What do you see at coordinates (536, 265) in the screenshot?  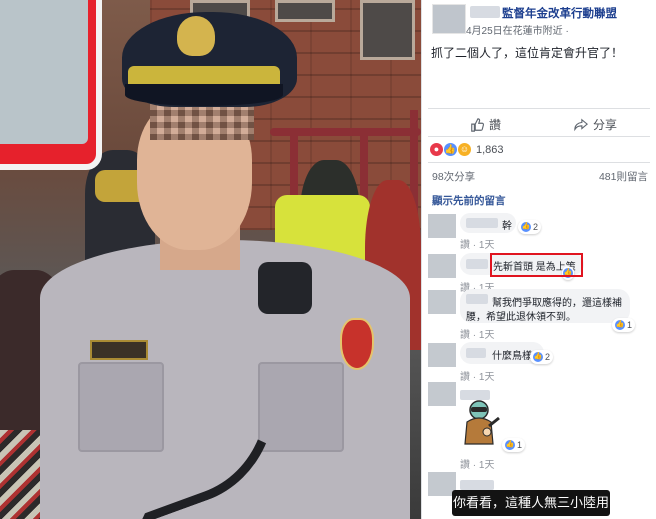 I see `highlight-box` at bounding box center [536, 265].